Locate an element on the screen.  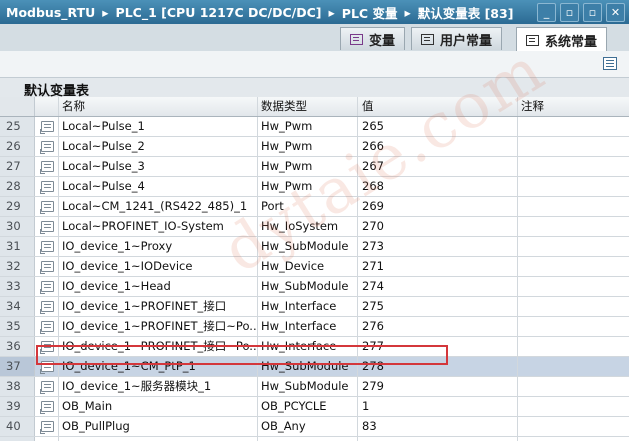
float-button: ▫ is located at coordinates (592, 12).